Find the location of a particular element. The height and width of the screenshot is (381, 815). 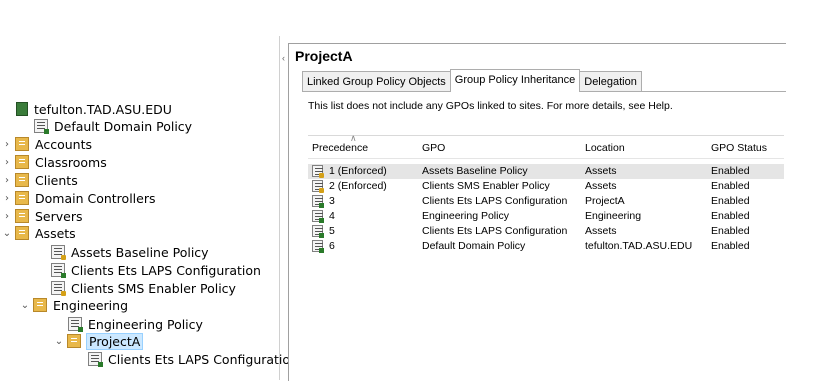

tree-item-default-domain-policy: Default Domain Policy is located at coordinates (113, 126).